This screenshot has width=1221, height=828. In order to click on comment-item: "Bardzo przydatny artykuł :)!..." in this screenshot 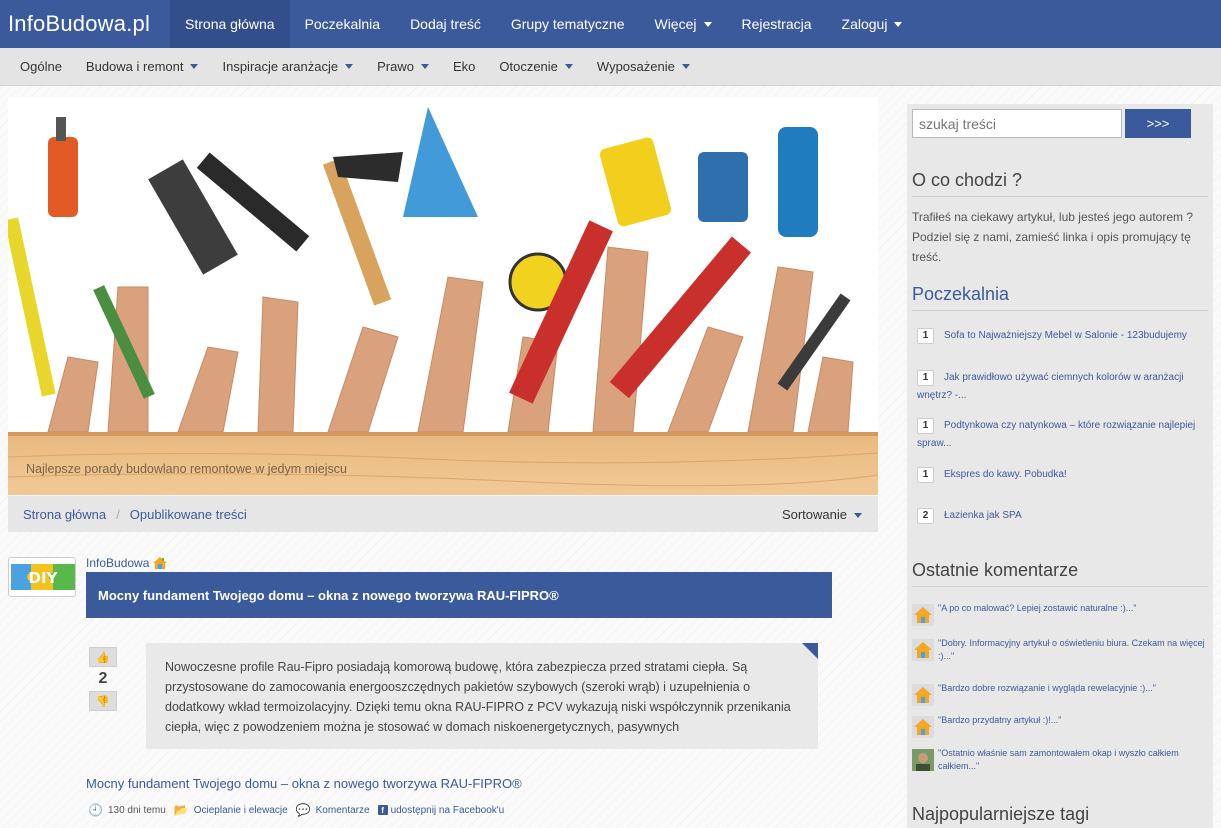, I will do `click(1060, 726)`.